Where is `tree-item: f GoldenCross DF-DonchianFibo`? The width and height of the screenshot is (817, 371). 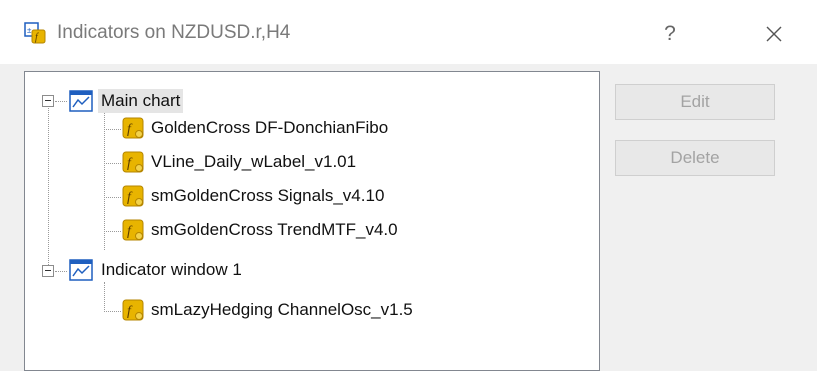 tree-item: f GoldenCross DF-DonchianFibo is located at coordinates (305, 130).